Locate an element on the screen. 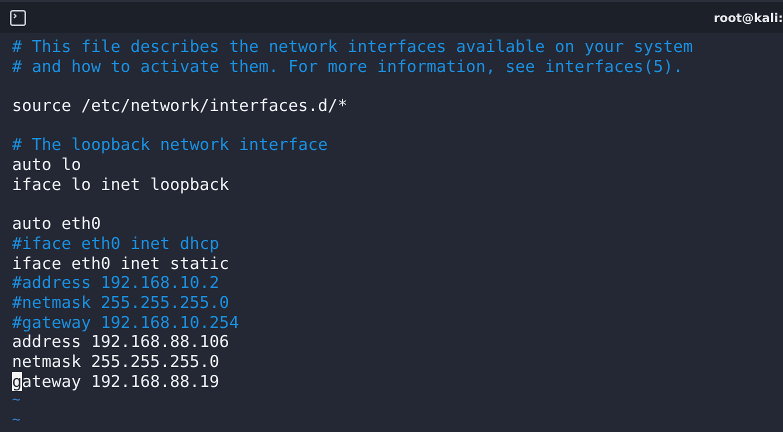  code-line: auto lo is located at coordinates (47, 165).